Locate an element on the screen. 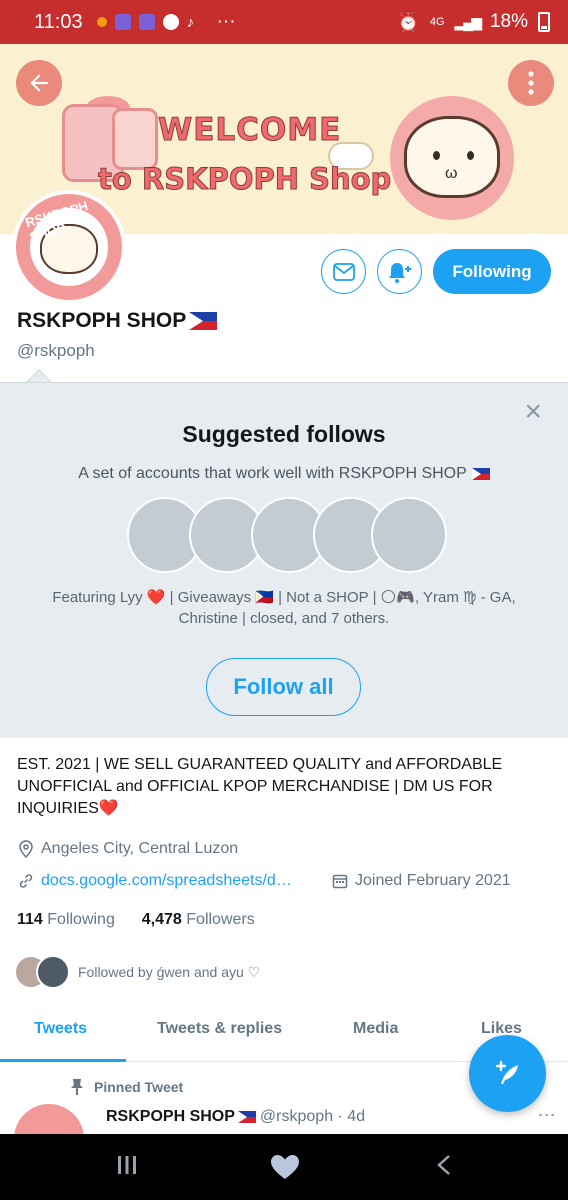 This screenshot has width=568, height=1200. follow-stats: 114 Following 4,478 Followers is located at coordinates (136, 920).